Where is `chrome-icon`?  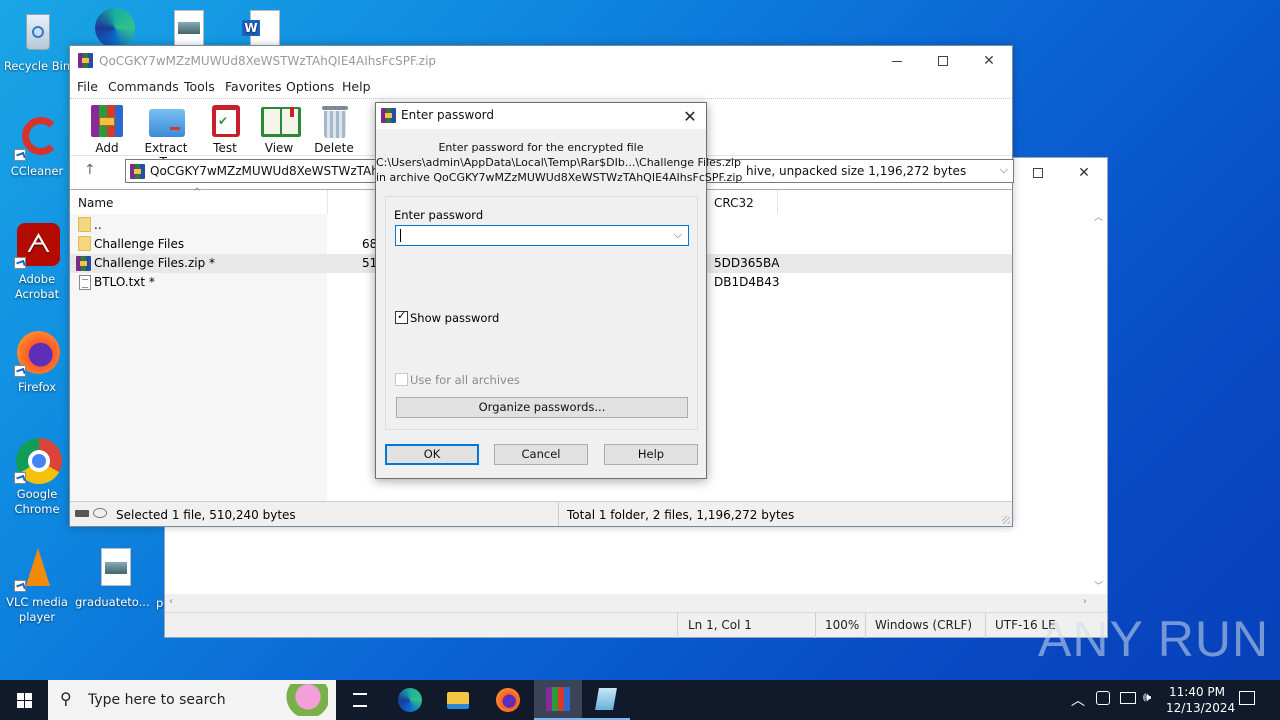 chrome-icon is located at coordinates (38, 461).